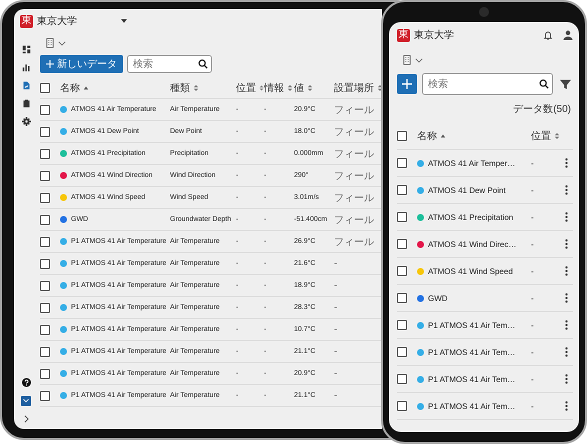  I want to click on column-header: 種類, so click(180, 87).